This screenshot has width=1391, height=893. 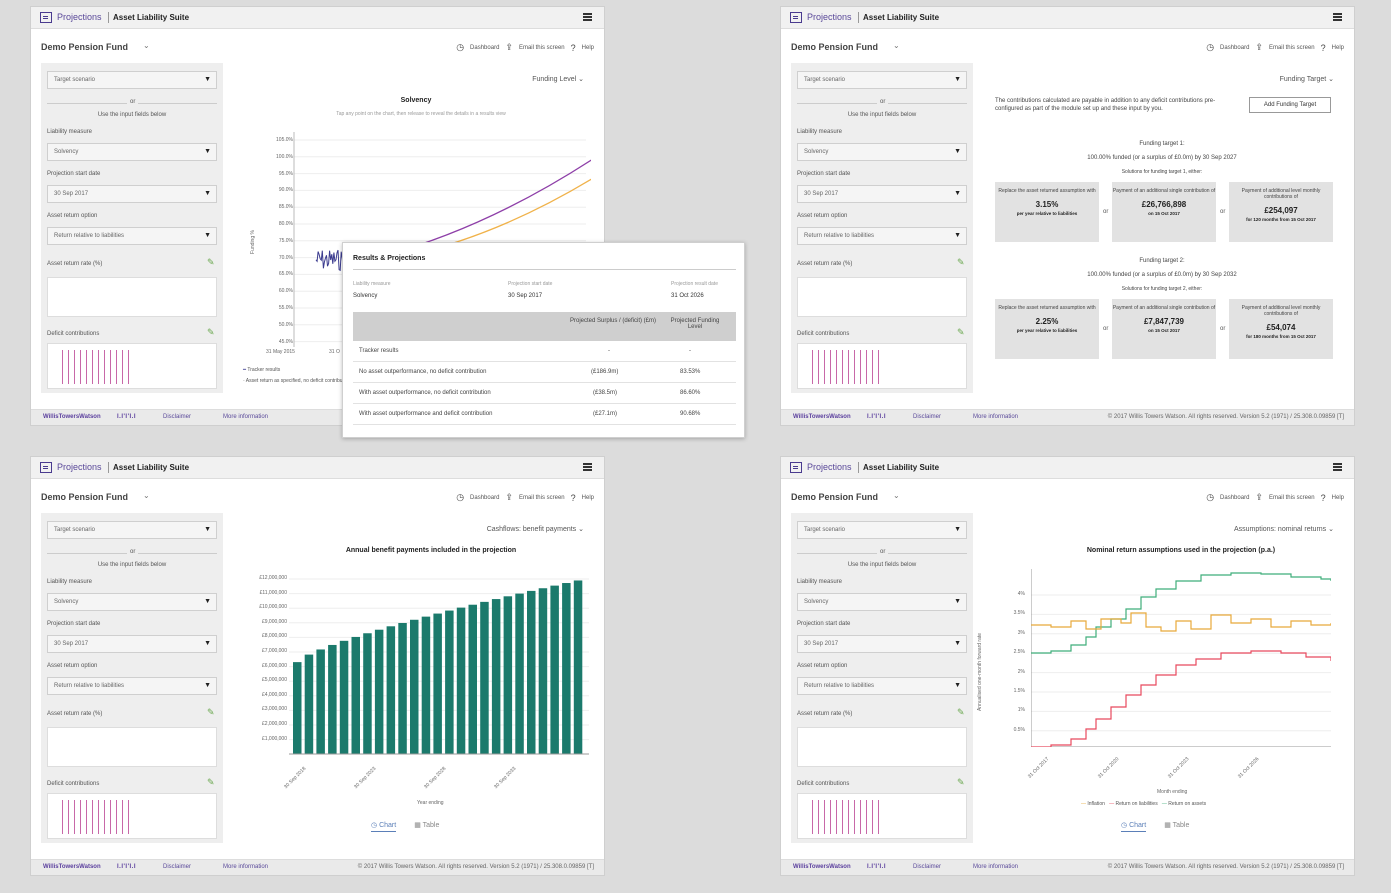 I want to click on suite-name: Asset Liability Suite, so click(x=901, y=467).